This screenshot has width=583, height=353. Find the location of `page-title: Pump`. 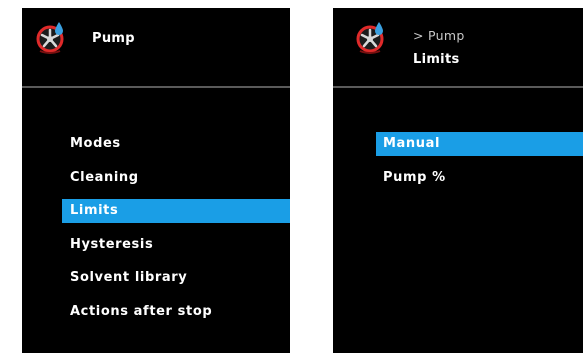

page-title: Pump is located at coordinates (113, 38).